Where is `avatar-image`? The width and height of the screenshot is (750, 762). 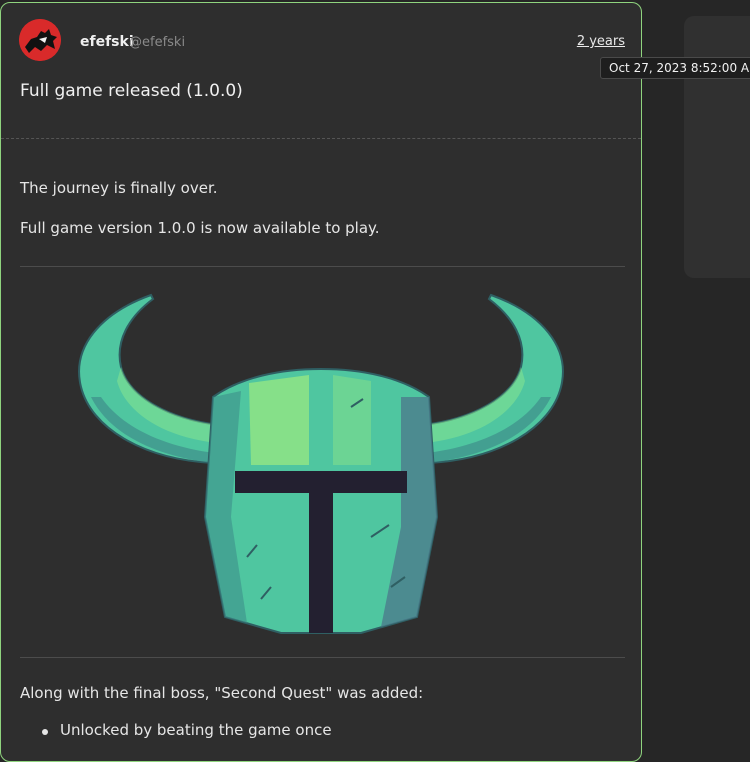 avatar-image is located at coordinates (40, 40).